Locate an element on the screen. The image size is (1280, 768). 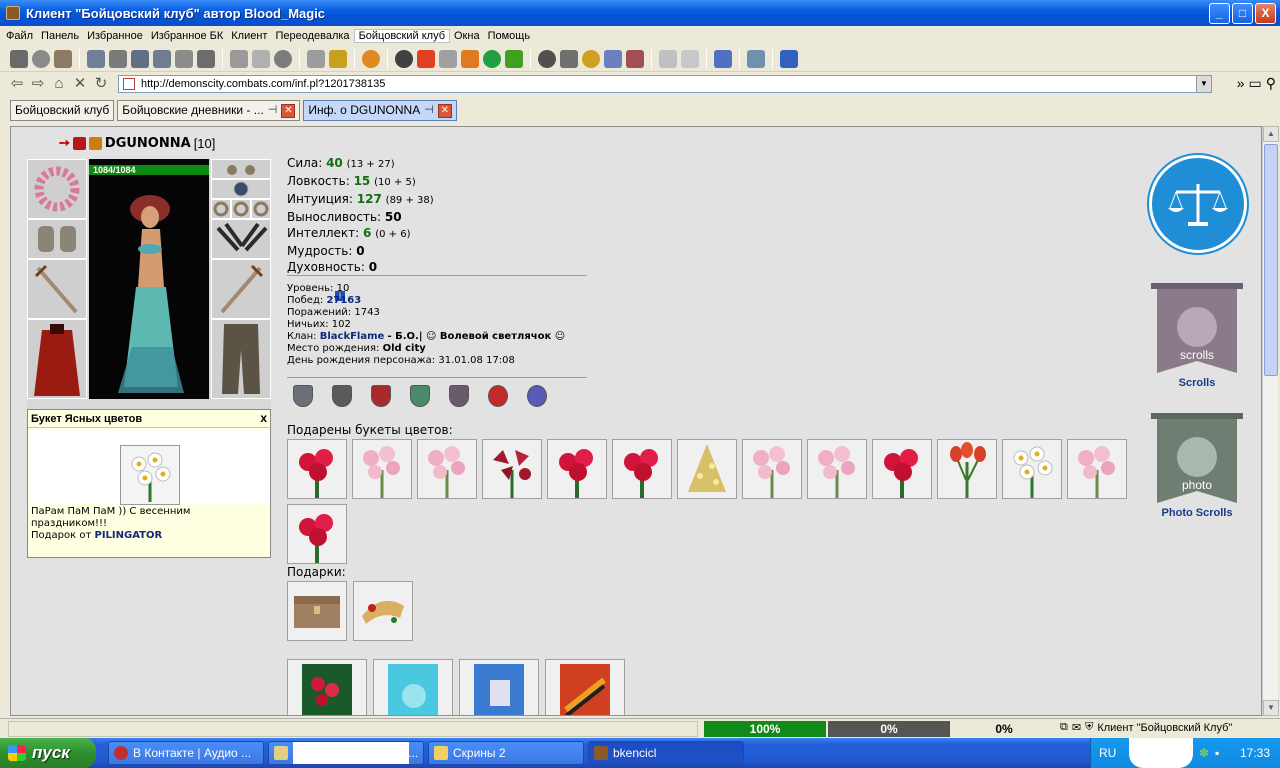
task-bkencicl: bkencicl is located at coordinates (666, 753).